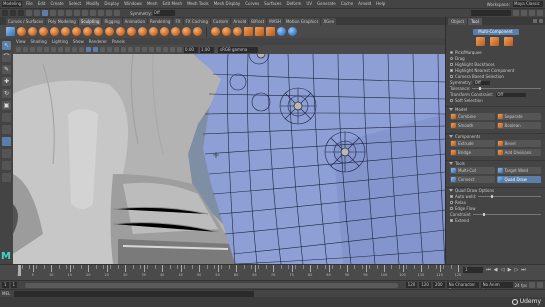  What do you see at coordinates (6, 105) in the screenshot?
I see `scale-tool-icon: ▣` at bounding box center [6, 105].